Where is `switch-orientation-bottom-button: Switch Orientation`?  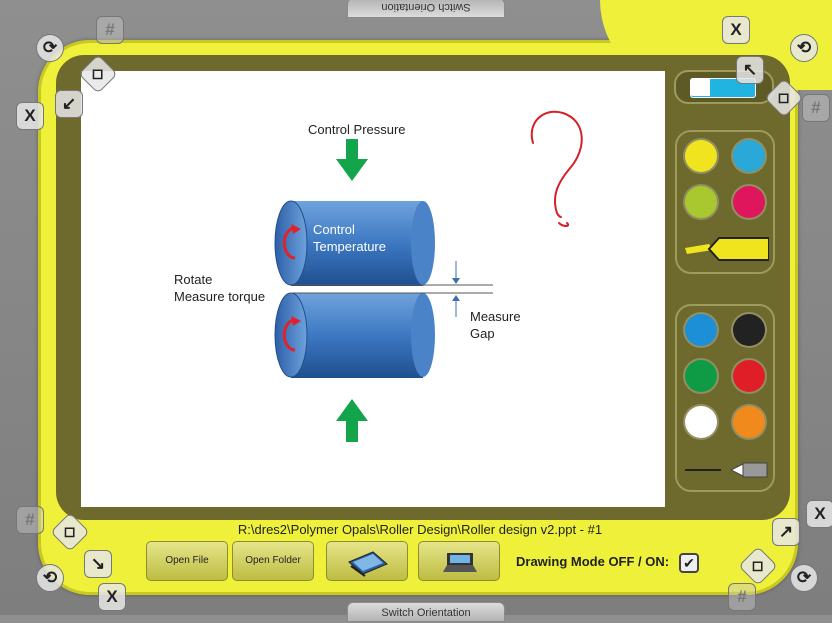
switch-orientation-bottom-button: Switch Orientation is located at coordinates (426, 612).